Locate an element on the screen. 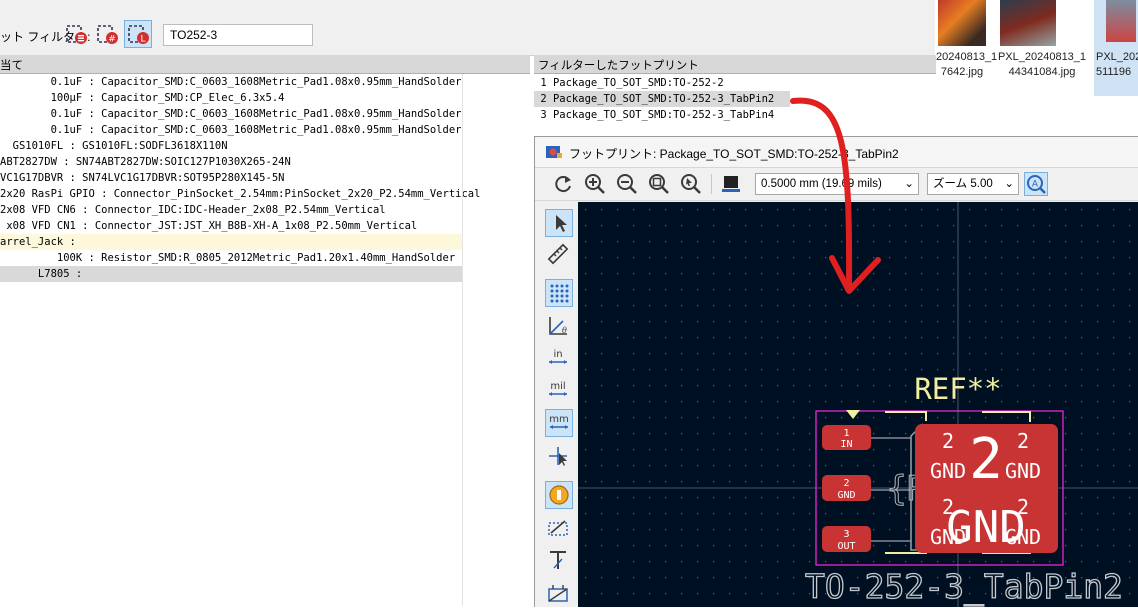 The image size is (1138, 608). zoom-to-objects-button is located at coordinates (691, 184).